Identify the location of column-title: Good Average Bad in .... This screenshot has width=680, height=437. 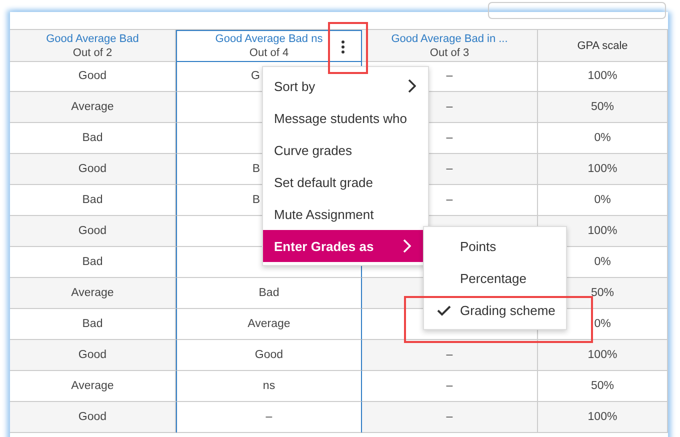
(449, 38).